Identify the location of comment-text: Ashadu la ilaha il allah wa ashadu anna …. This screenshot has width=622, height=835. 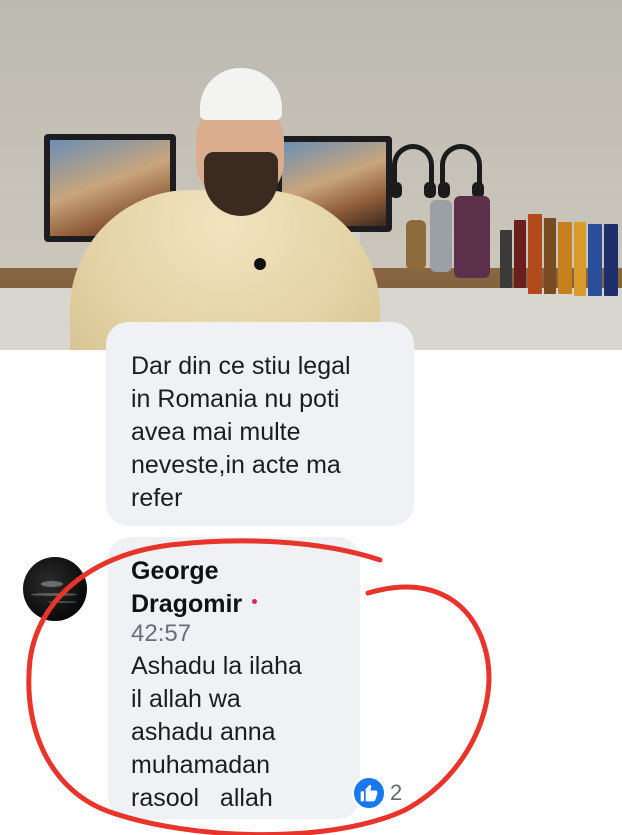
(216, 732).